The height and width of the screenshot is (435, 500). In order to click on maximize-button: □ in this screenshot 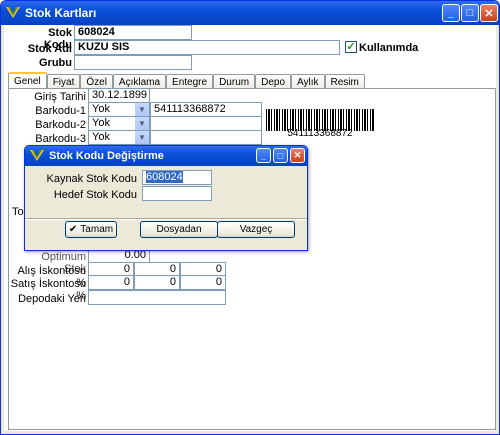, I will do `click(470, 13)`.